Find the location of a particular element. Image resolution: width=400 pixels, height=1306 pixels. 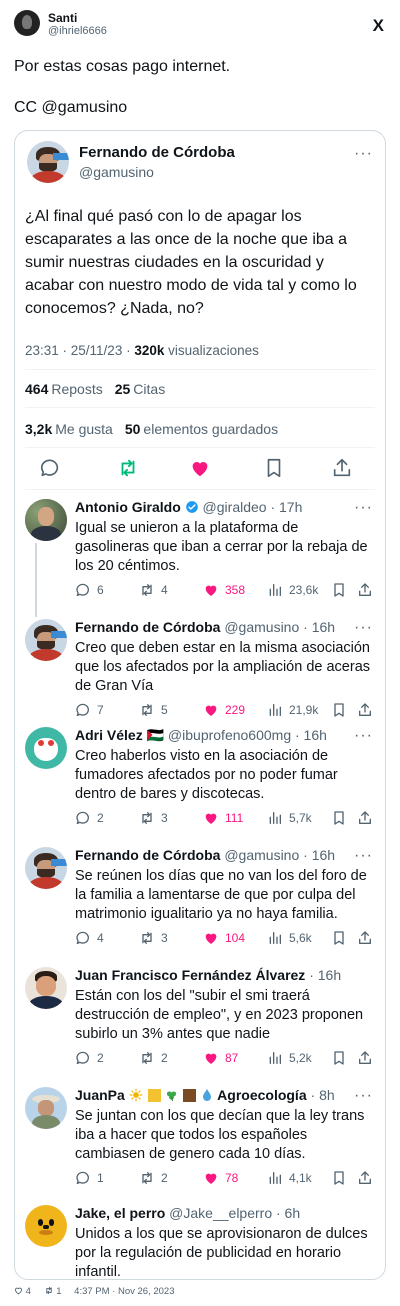

retweet-footer: 1 is located at coordinates (55, 1291).